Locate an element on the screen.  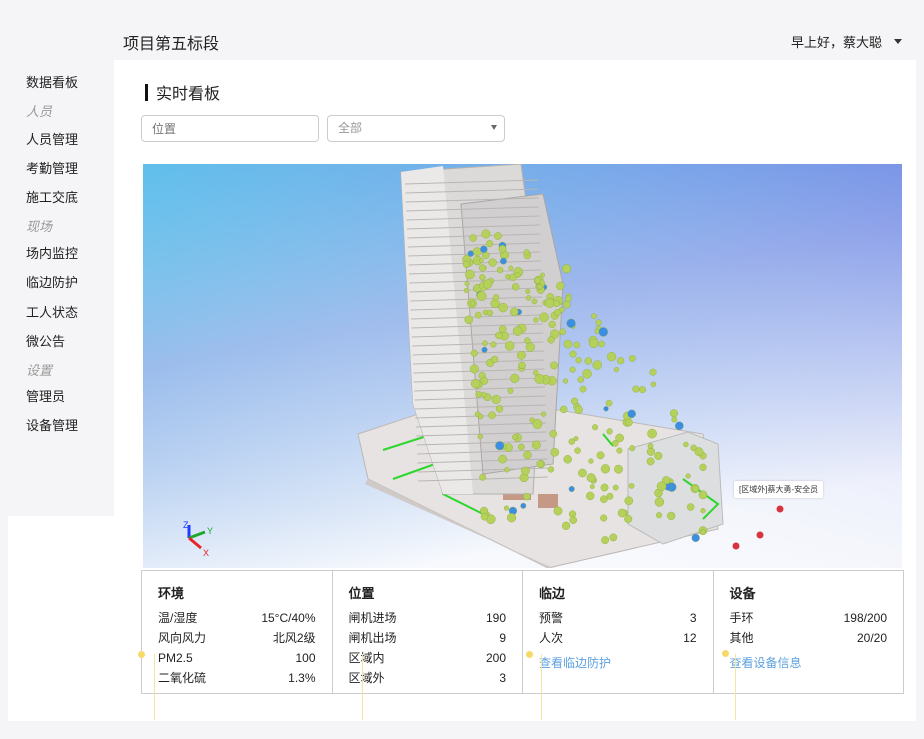
area-select: 全部 is located at coordinates (416, 128).